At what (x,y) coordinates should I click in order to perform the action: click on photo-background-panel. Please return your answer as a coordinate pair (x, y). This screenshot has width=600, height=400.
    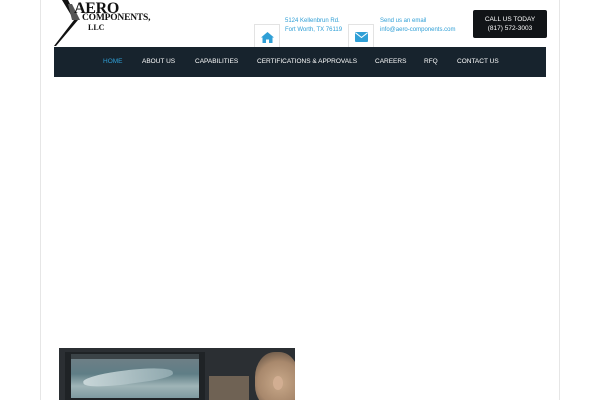
    Looking at the image, I should click on (229, 388).